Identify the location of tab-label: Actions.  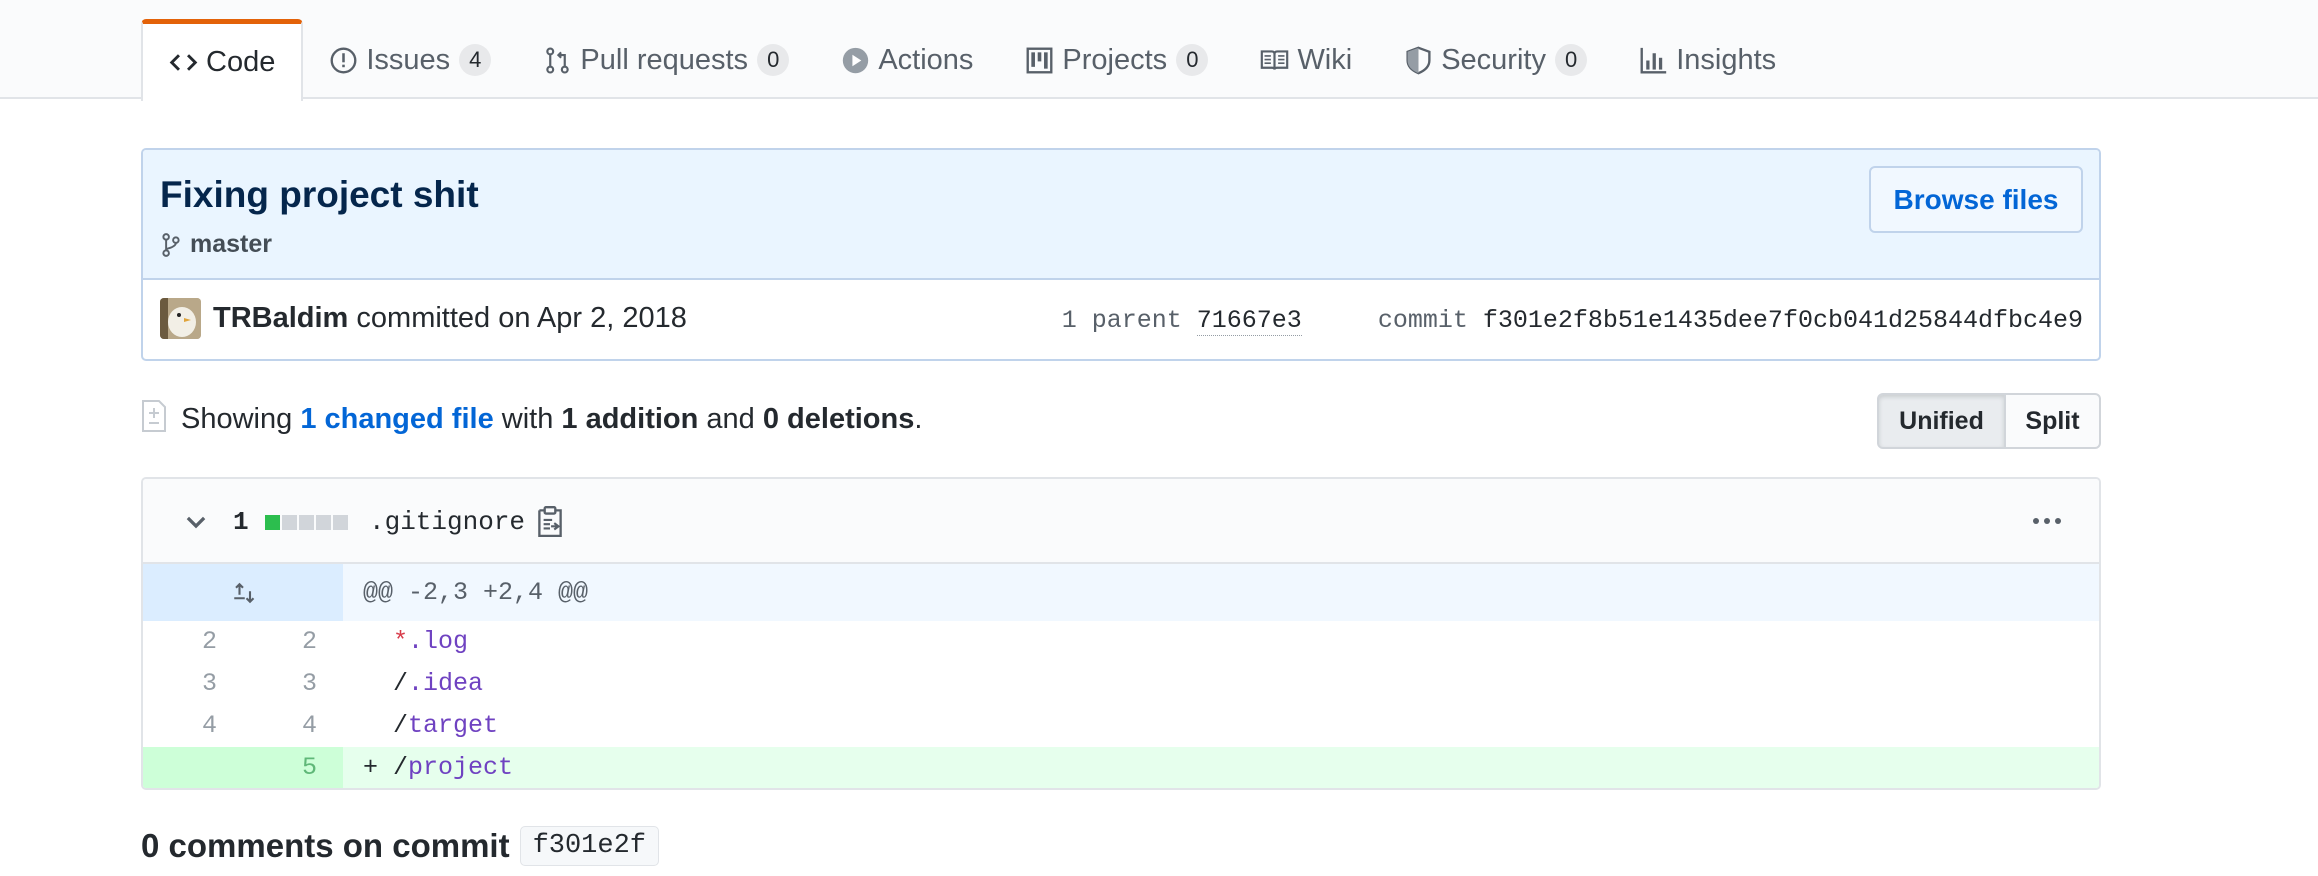
(926, 59).